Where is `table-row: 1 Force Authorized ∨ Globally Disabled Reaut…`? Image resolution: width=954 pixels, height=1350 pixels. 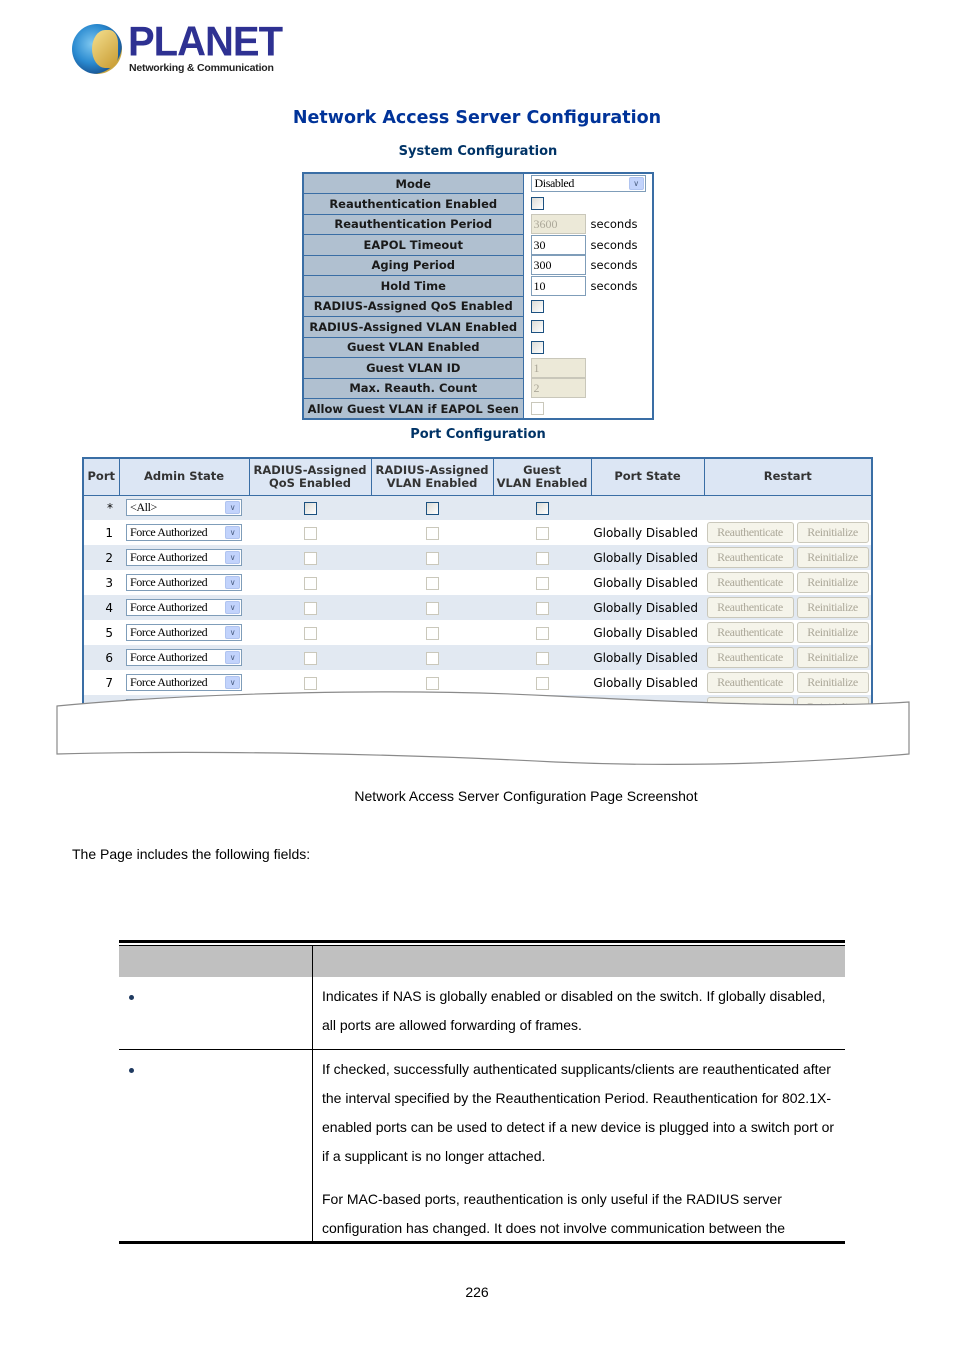 table-row: 1 Force Authorized ∨ Globally Disabled Reaut… is located at coordinates (477, 532).